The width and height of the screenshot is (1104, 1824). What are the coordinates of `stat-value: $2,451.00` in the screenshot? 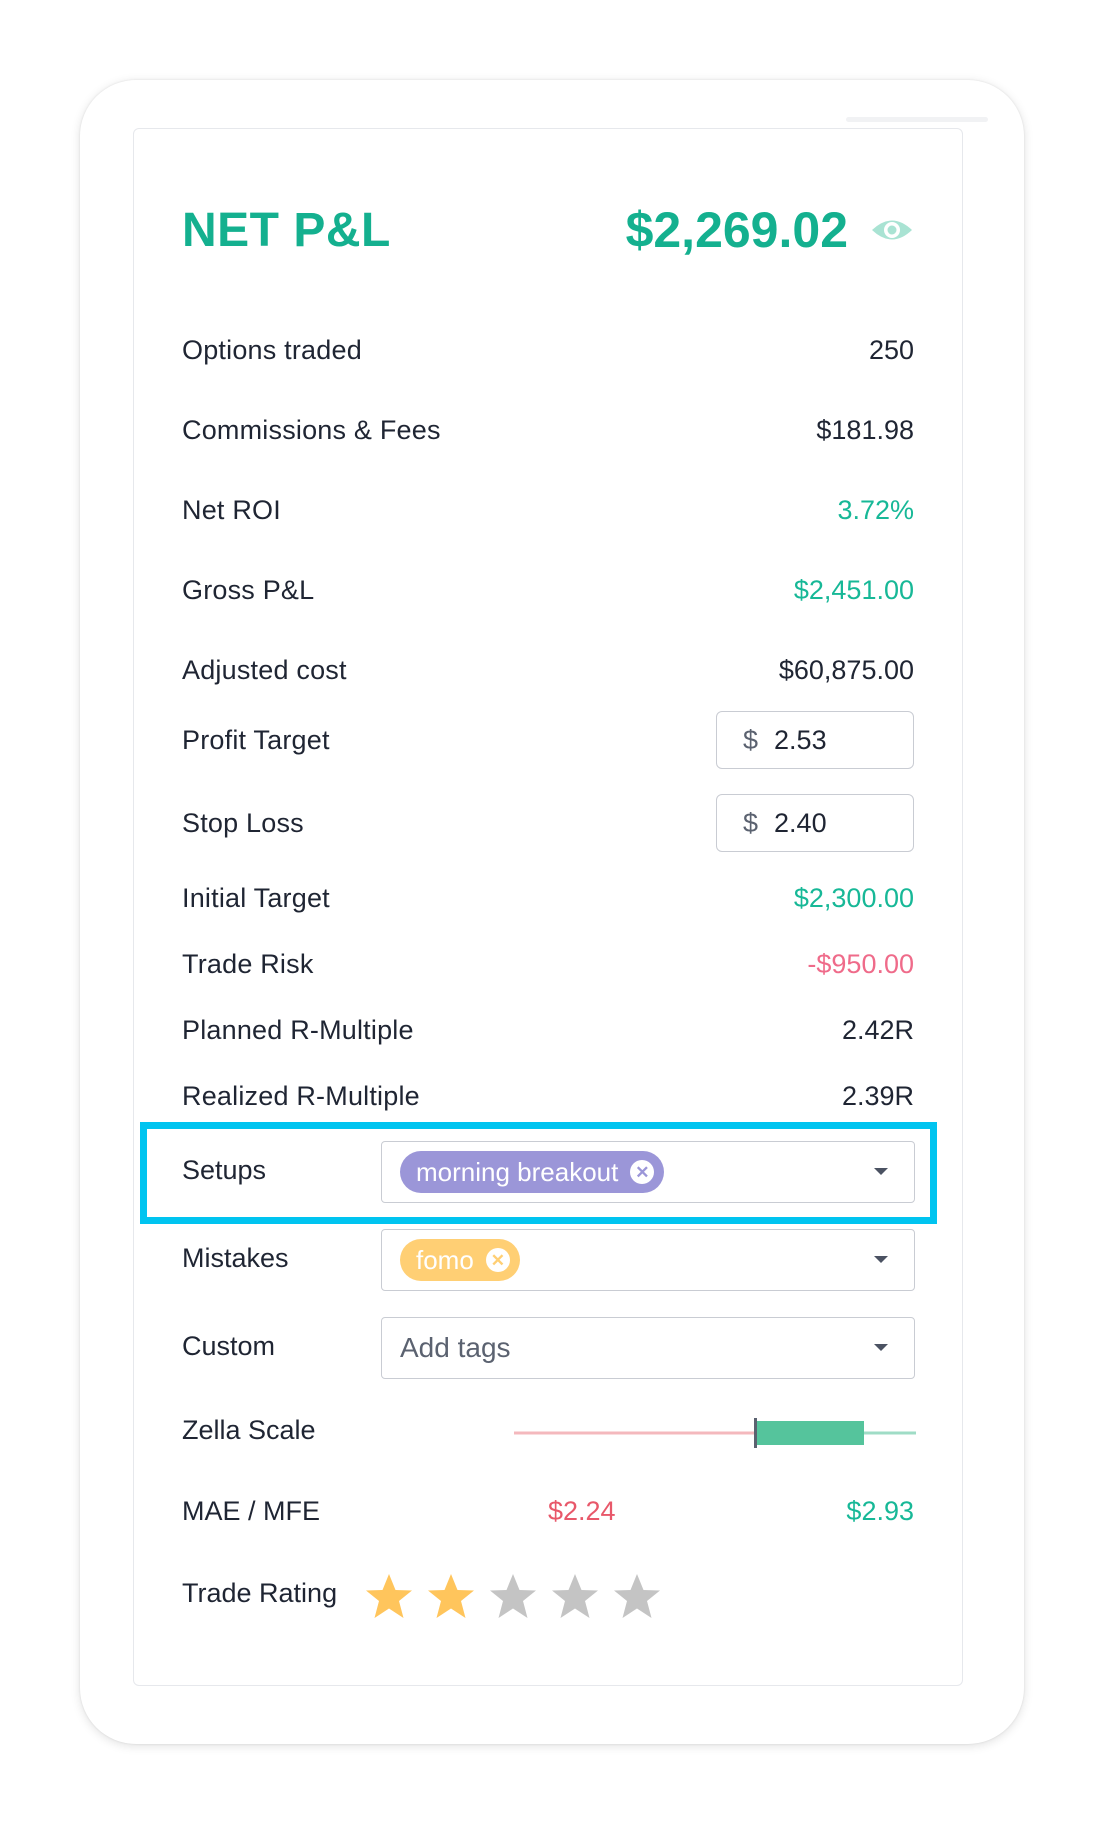 It's located at (853, 589).